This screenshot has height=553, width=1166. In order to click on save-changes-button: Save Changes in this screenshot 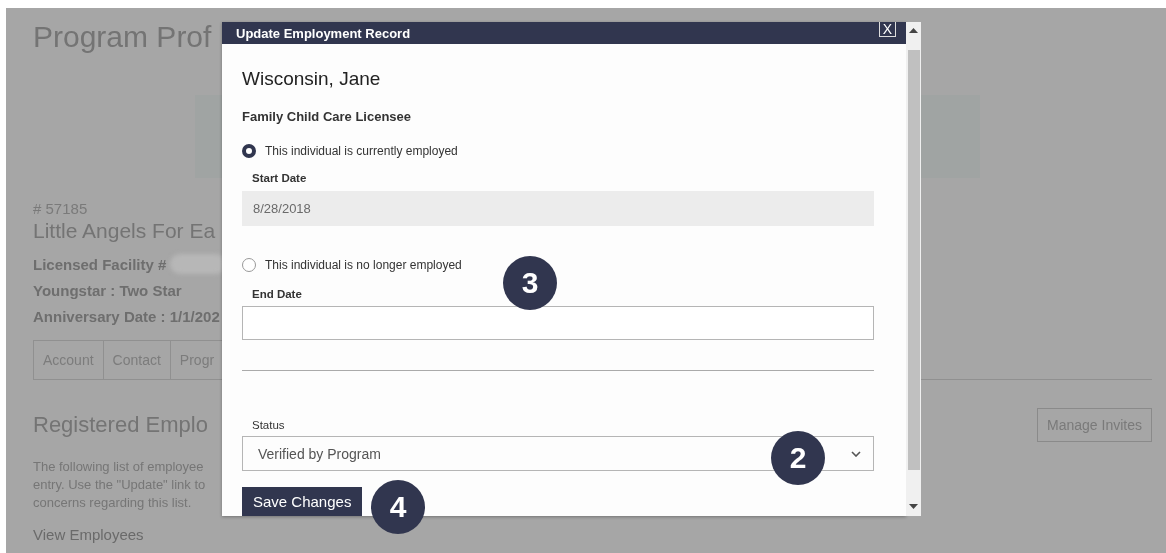, I will do `click(302, 501)`.